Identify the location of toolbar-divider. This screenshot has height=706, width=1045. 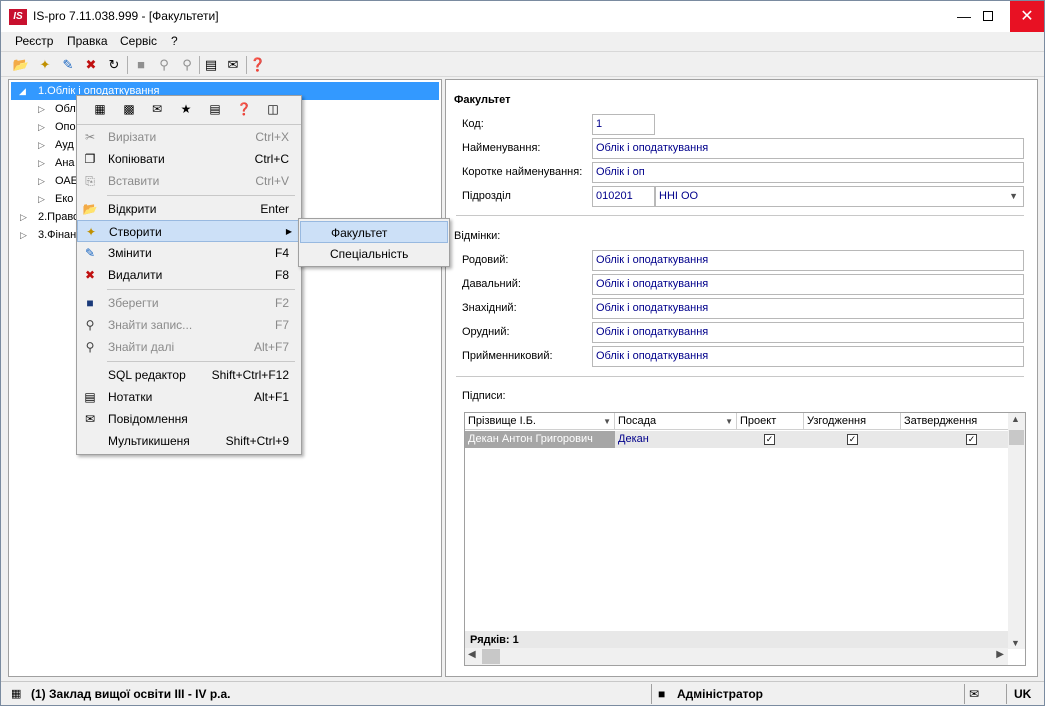
(127, 65).